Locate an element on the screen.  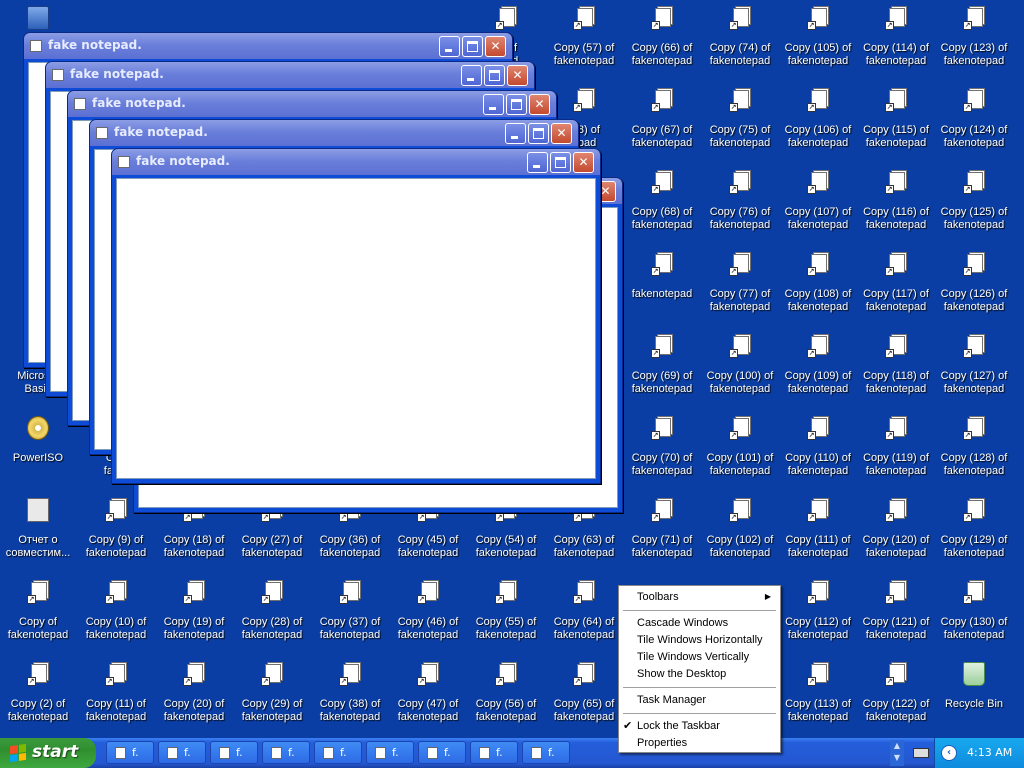
desktop-icon: ↗ Copy (77) of fakenotepad is located at coordinates (740, 286).